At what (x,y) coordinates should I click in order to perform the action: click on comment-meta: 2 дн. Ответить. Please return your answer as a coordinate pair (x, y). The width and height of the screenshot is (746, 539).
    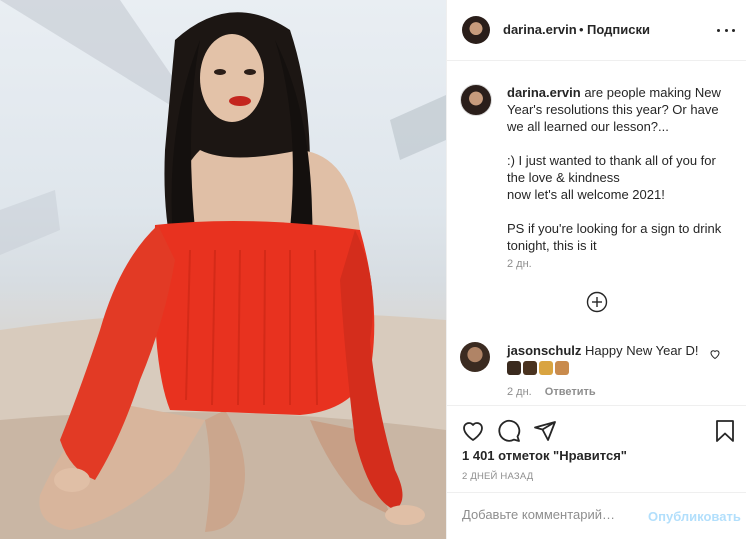
    Looking at the image, I should click on (551, 392).